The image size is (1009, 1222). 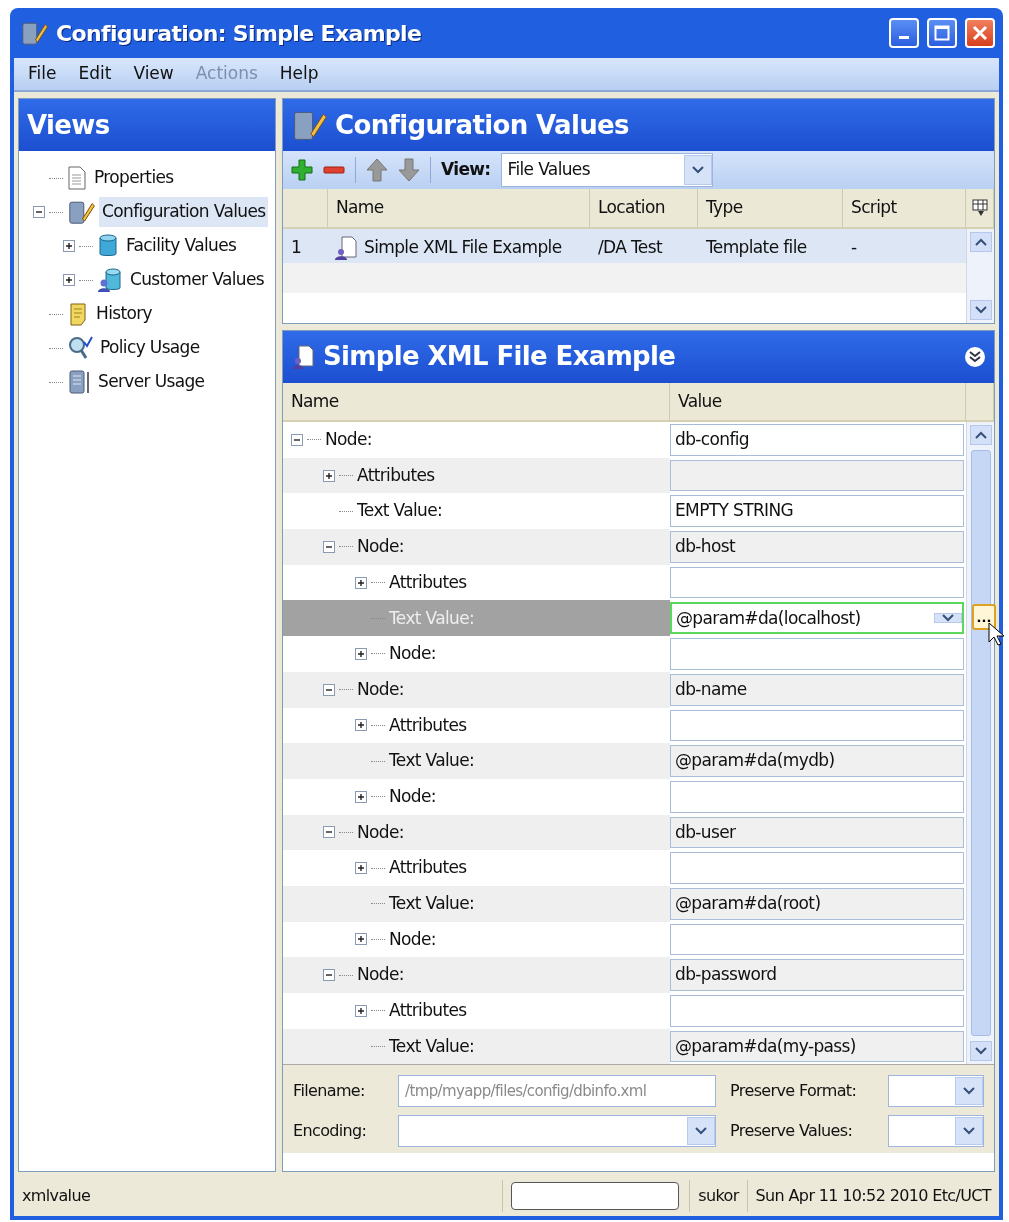 I want to click on column-header: Location, so click(x=644, y=209).